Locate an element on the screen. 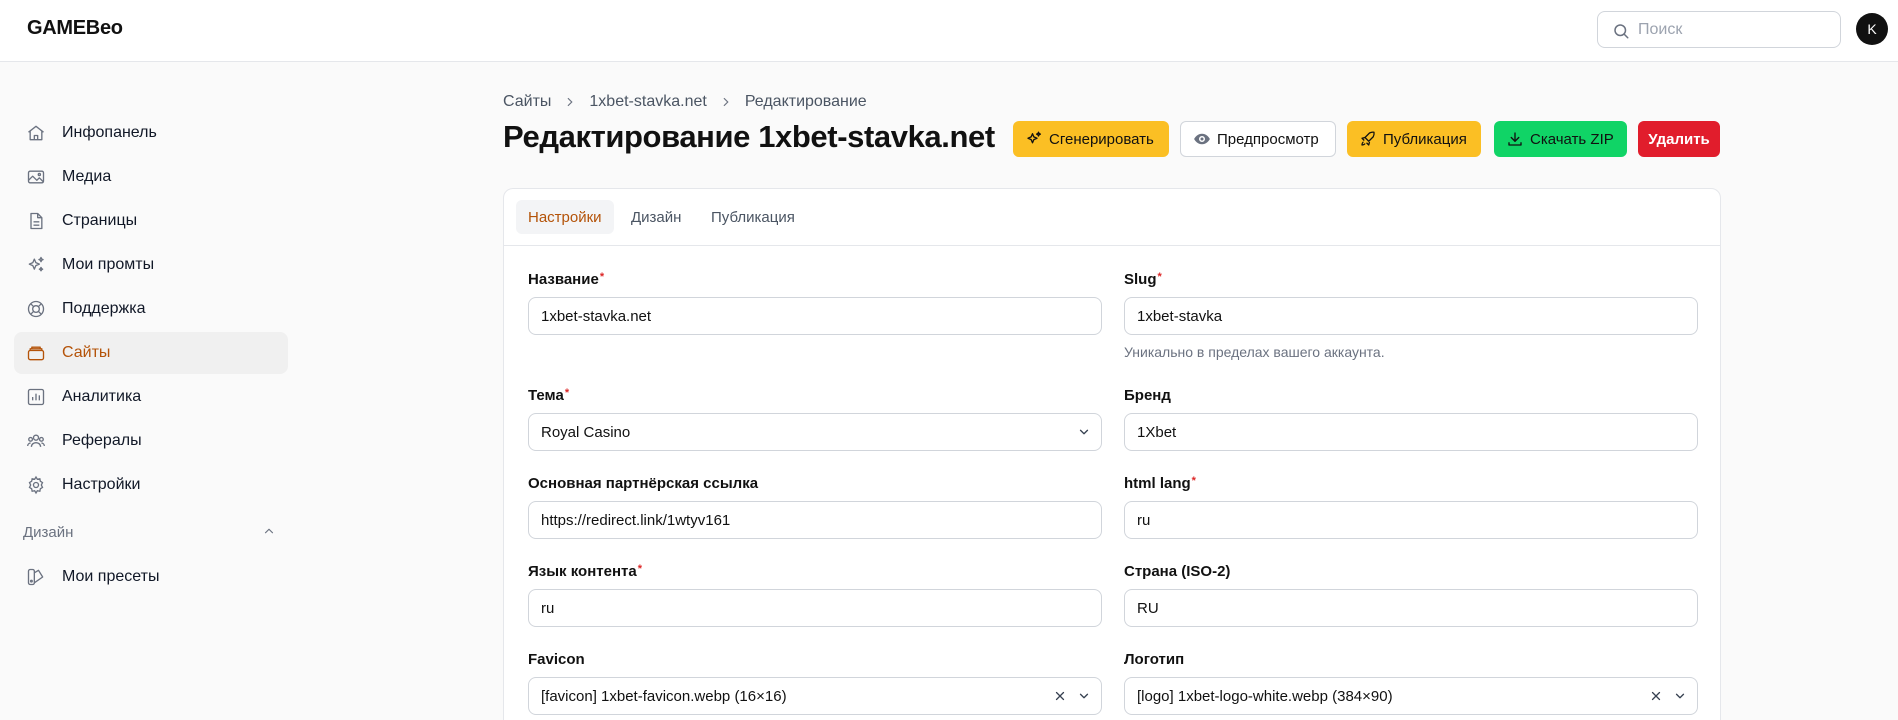  country-input is located at coordinates (1407, 608).